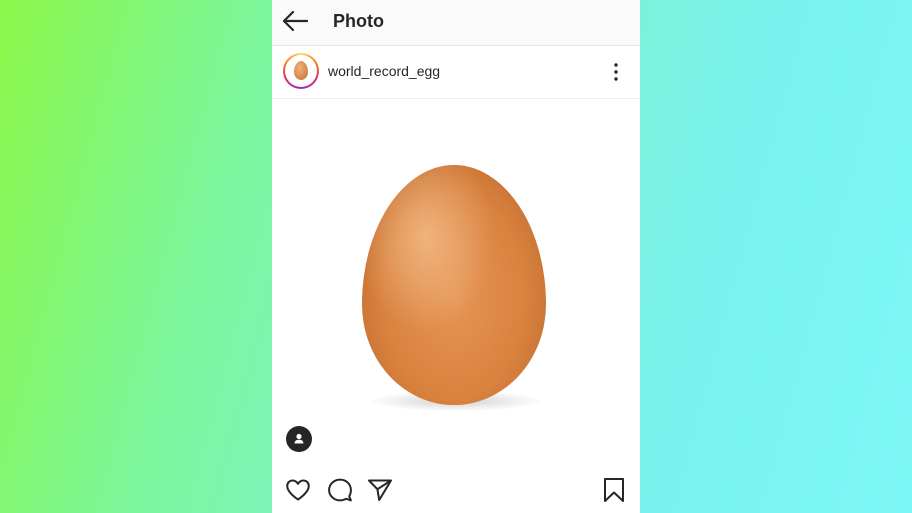 The image size is (912, 513). Describe the element at coordinates (456, 489) in the screenshot. I see `action-bar` at that location.